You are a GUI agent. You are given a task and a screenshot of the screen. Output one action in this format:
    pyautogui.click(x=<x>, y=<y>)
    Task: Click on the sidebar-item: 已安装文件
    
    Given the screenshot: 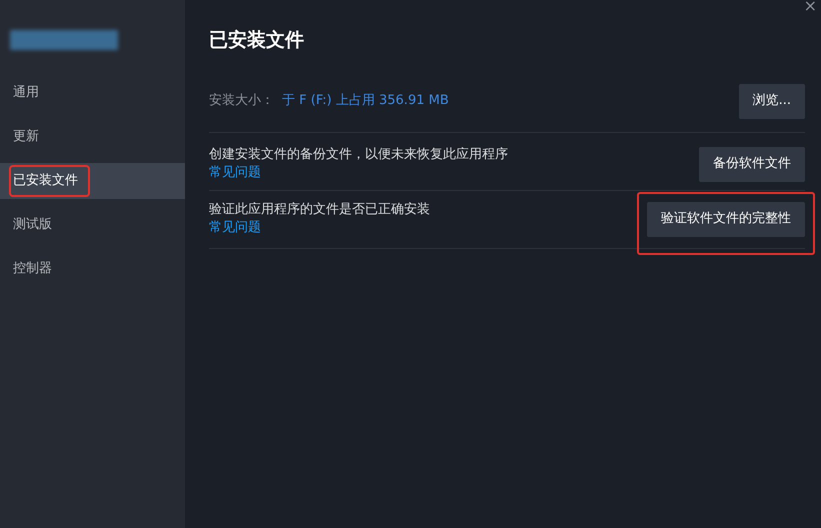 What is the action you would take?
    pyautogui.click(x=92, y=181)
    